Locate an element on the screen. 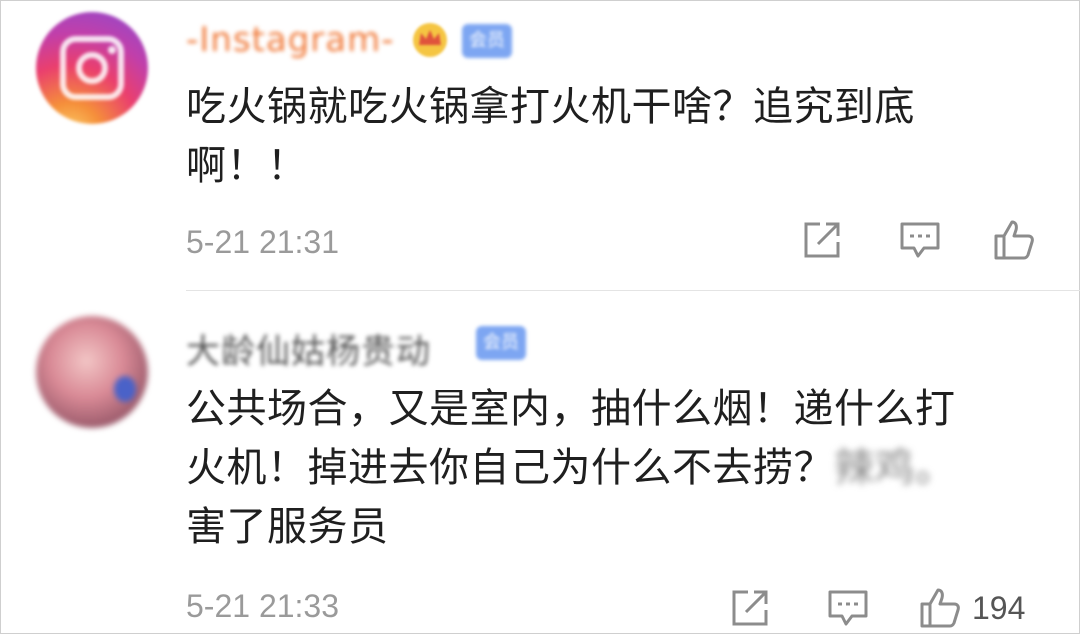 The image size is (1080, 634). comment-timestamp: 5-21 21:31 is located at coordinates (263, 242).